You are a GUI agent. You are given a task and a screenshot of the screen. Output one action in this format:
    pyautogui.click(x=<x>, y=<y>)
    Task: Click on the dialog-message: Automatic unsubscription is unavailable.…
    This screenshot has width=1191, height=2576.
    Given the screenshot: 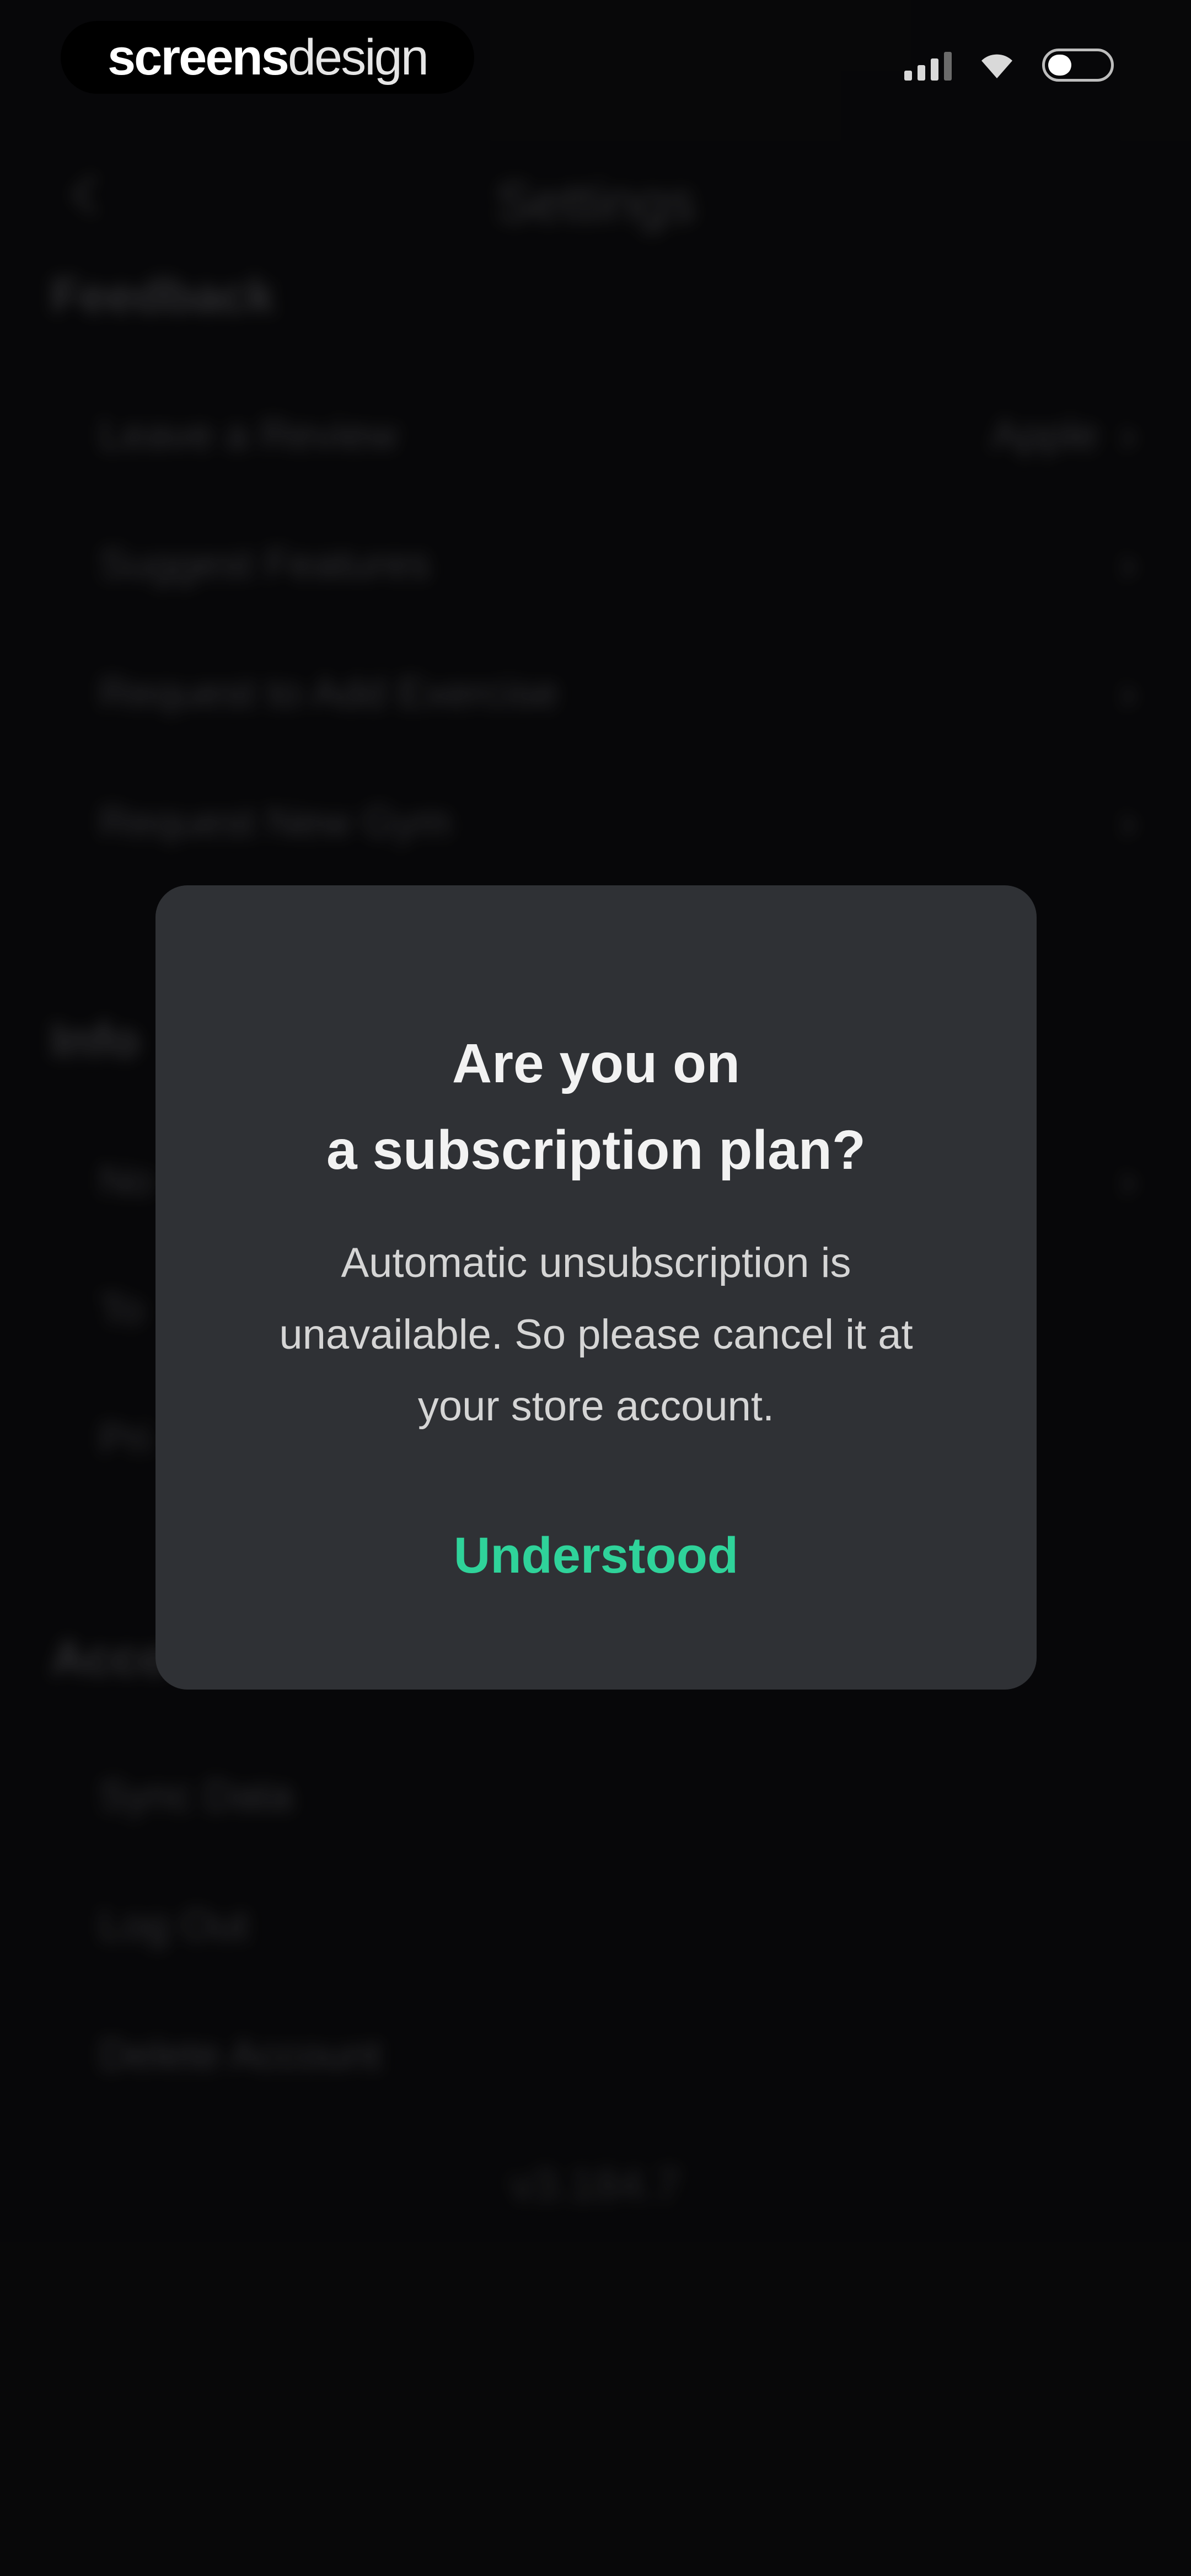 What is the action you would take?
    pyautogui.click(x=596, y=1334)
    